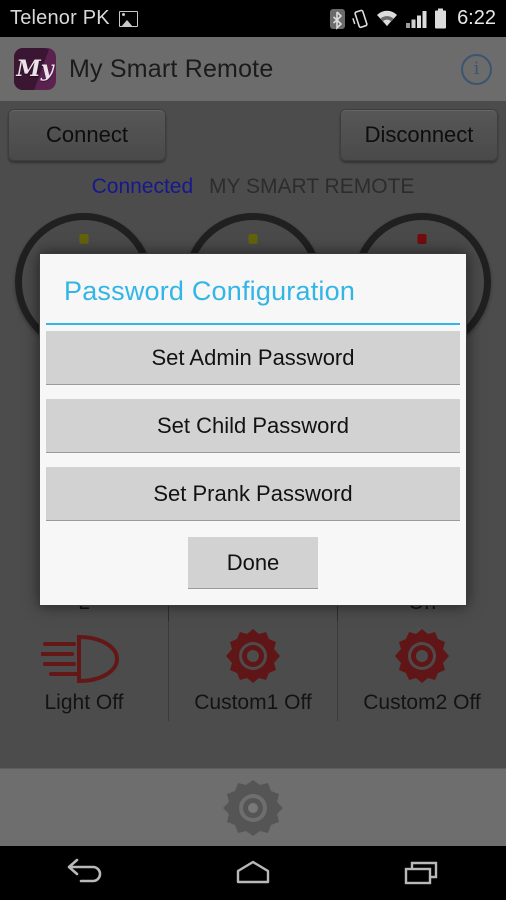 The width and height of the screenshot is (506, 900). Describe the element at coordinates (253, 426) in the screenshot. I see `set-child-password-button: Set Child Password` at that location.